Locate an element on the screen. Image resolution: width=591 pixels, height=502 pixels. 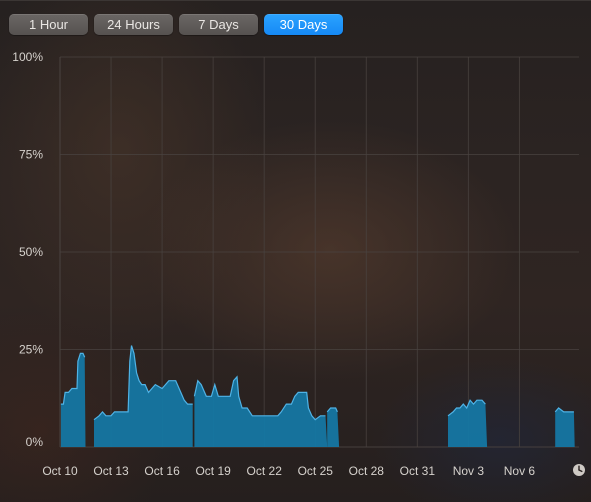
x-tick-label: Oct 22 is located at coordinates (265, 471).